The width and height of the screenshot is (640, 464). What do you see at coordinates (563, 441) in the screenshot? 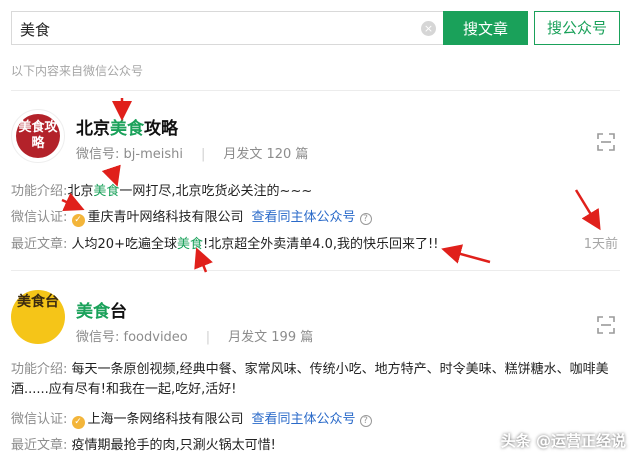
I see `watermark: 头条 @运营正经说` at bounding box center [563, 441].